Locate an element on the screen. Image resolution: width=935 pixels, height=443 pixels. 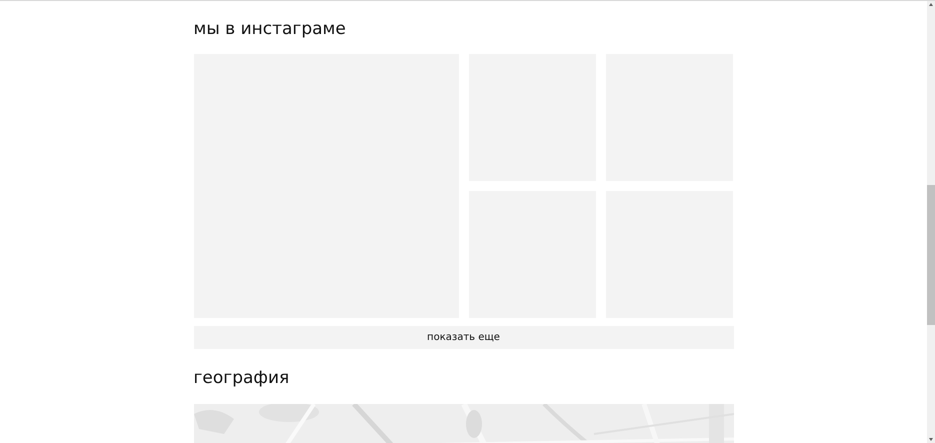
scrollbar is located at coordinates (931, 222).